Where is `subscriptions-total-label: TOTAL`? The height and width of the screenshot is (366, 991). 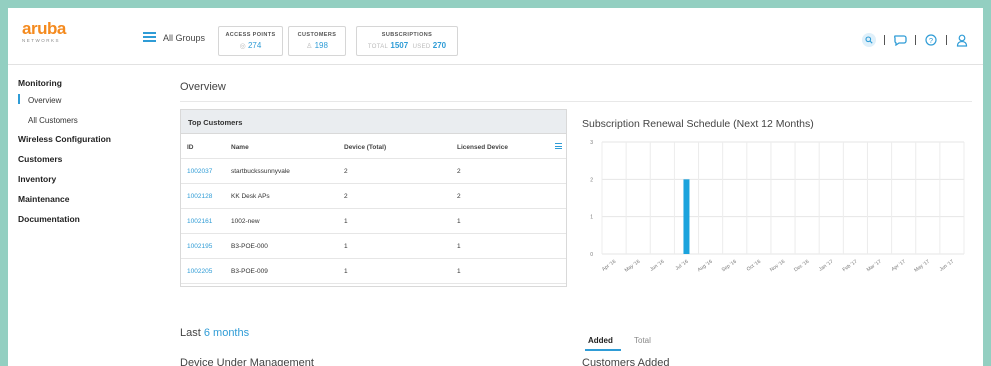 subscriptions-total-label: TOTAL is located at coordinates (378, 47).